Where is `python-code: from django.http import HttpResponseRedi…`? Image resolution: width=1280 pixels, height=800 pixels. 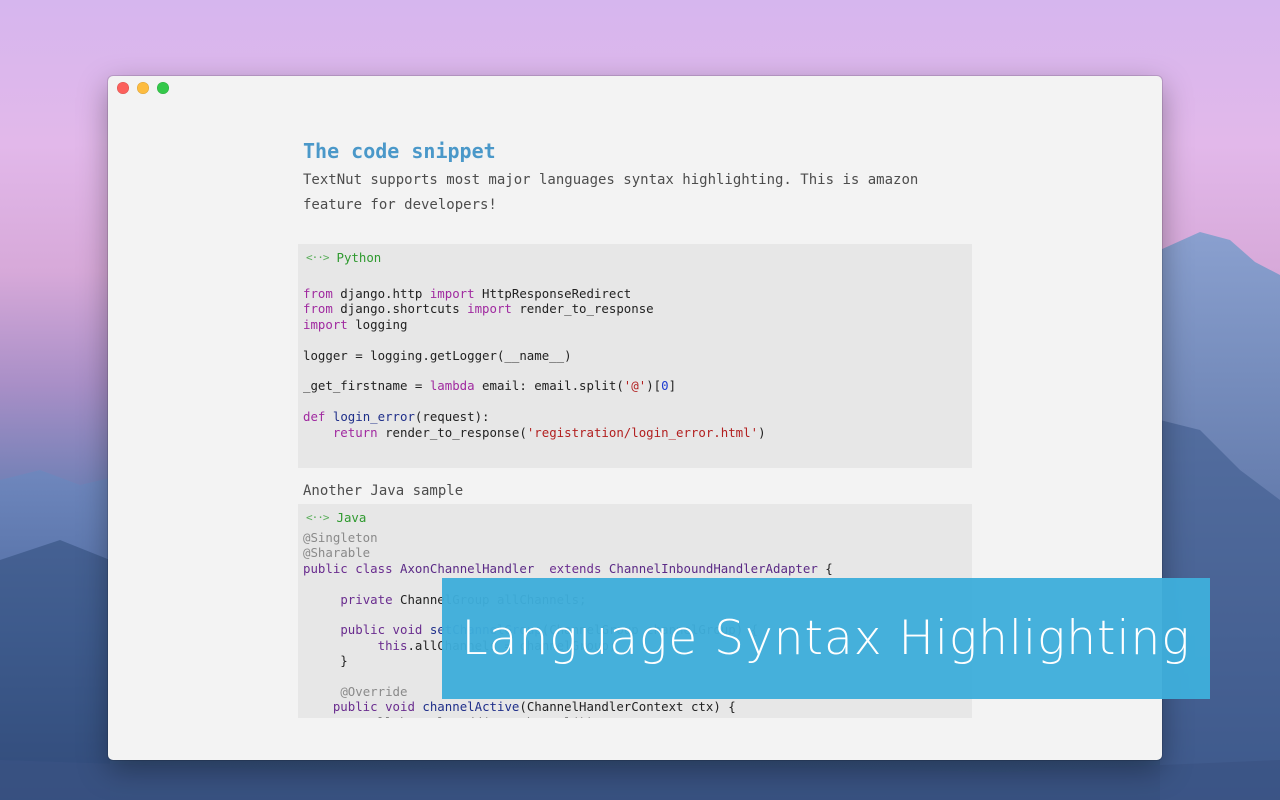 python-code: from django.http import HttpResponseRedi… is located at coordinates (534, 363).